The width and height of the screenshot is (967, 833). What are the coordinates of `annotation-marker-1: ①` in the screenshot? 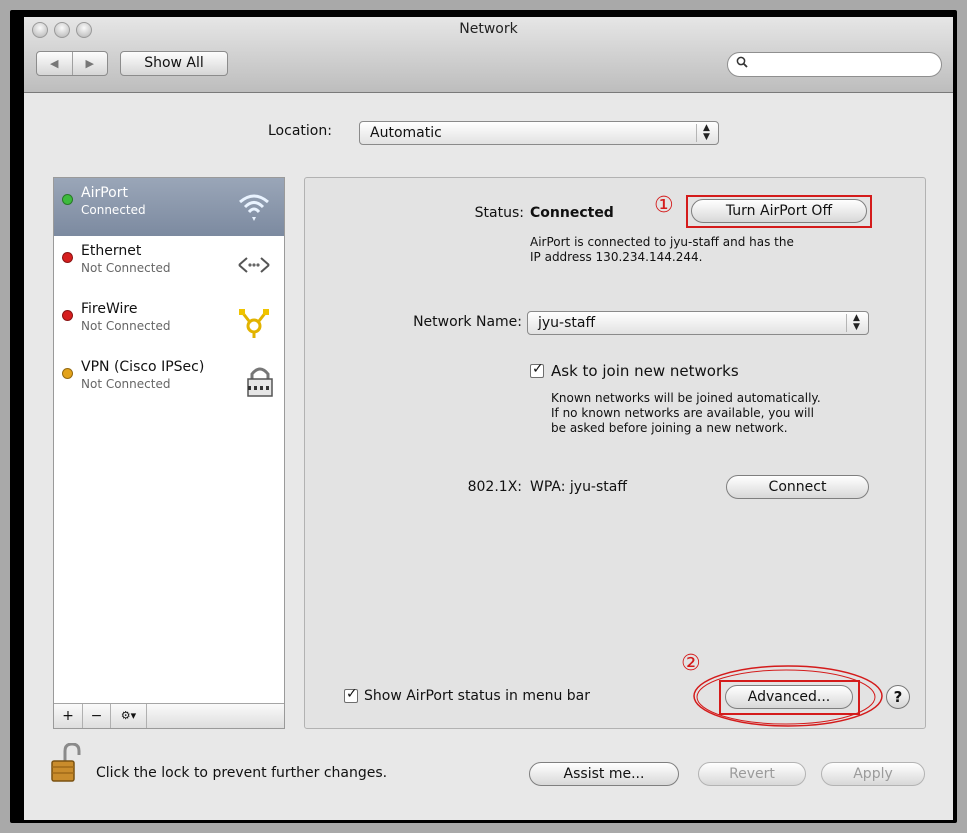 It's located at (664, 205).